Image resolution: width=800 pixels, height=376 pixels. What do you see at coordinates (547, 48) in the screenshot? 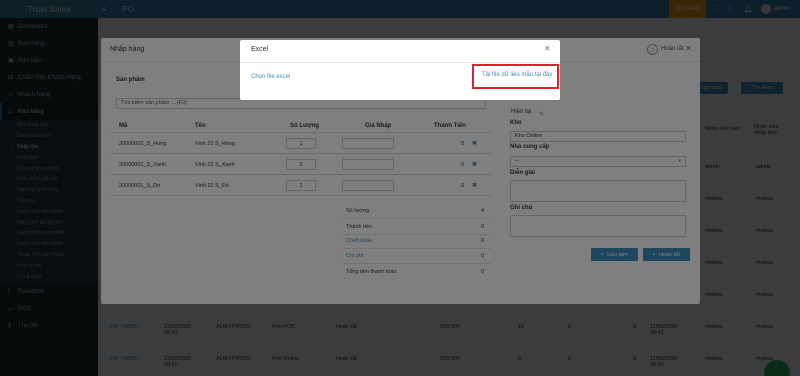
I see `close-icon: ✕` at bounding box center [547, 48].